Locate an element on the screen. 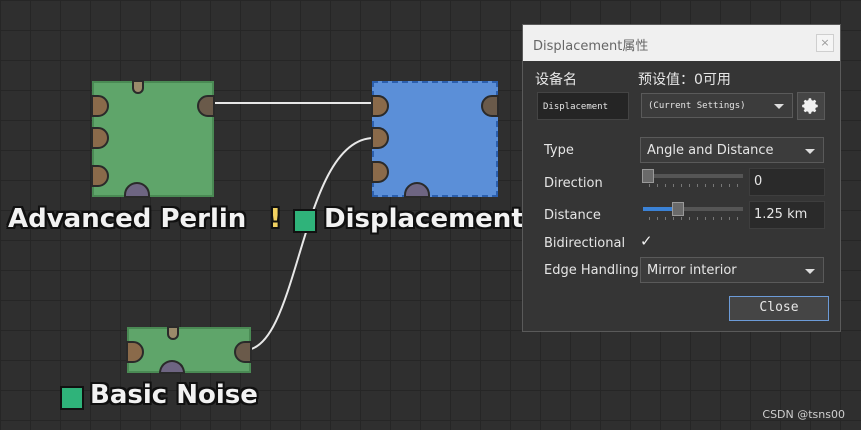 The width and height of the screenshot is (861, 430). settings-button is located at coordinates (811, 106).